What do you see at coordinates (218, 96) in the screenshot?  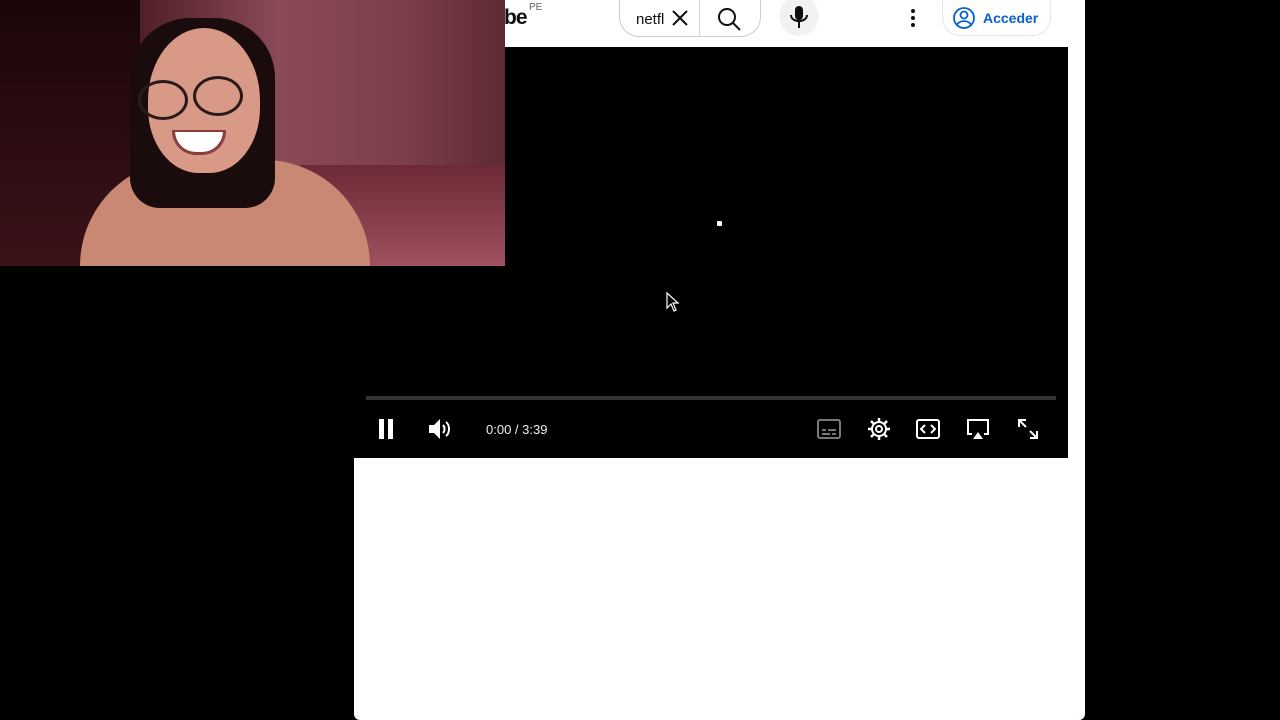 I see `glasses-right-lens` at bounding box center [218, 96].